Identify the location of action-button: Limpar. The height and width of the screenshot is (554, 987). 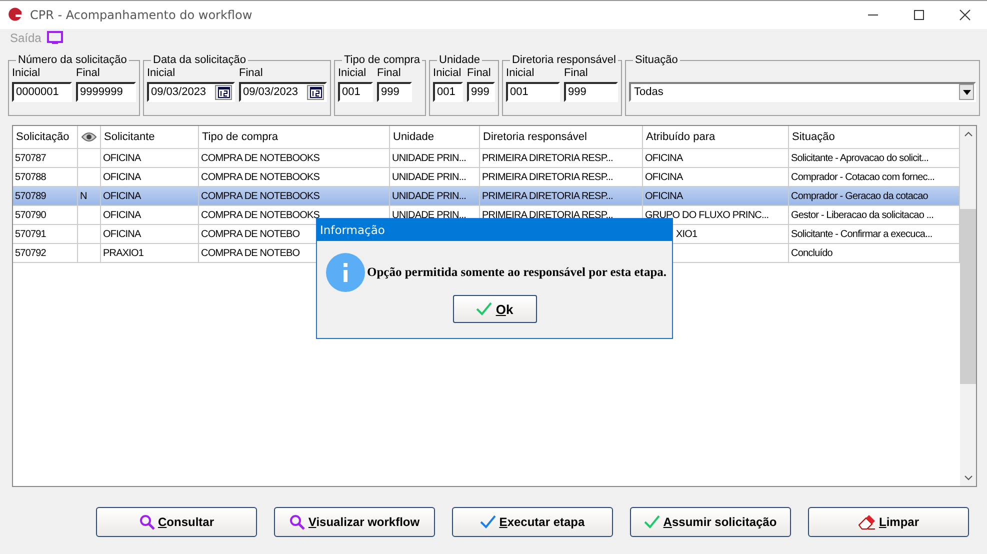
(888, 522).